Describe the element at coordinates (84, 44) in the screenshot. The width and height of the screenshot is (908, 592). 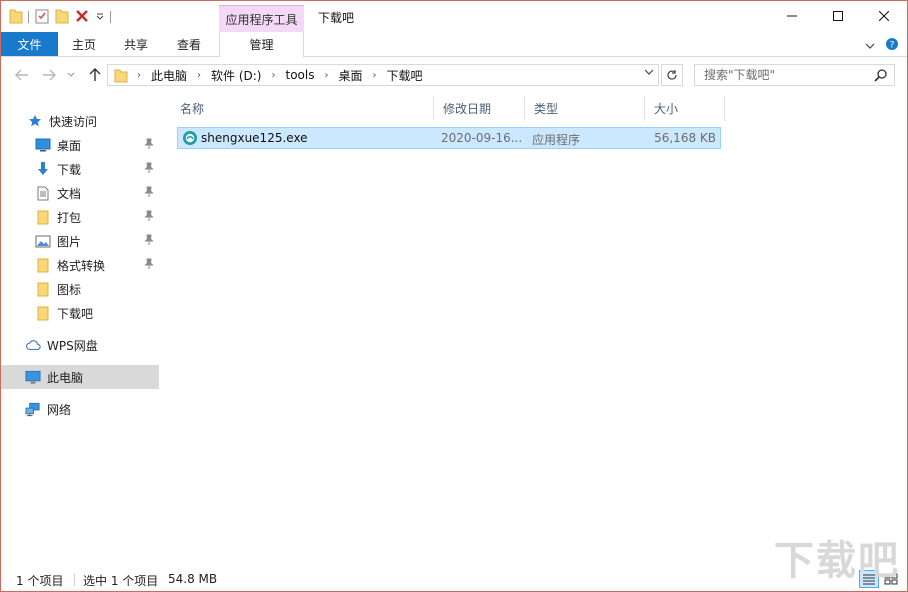
I see `tab-home: 主页` at that location.